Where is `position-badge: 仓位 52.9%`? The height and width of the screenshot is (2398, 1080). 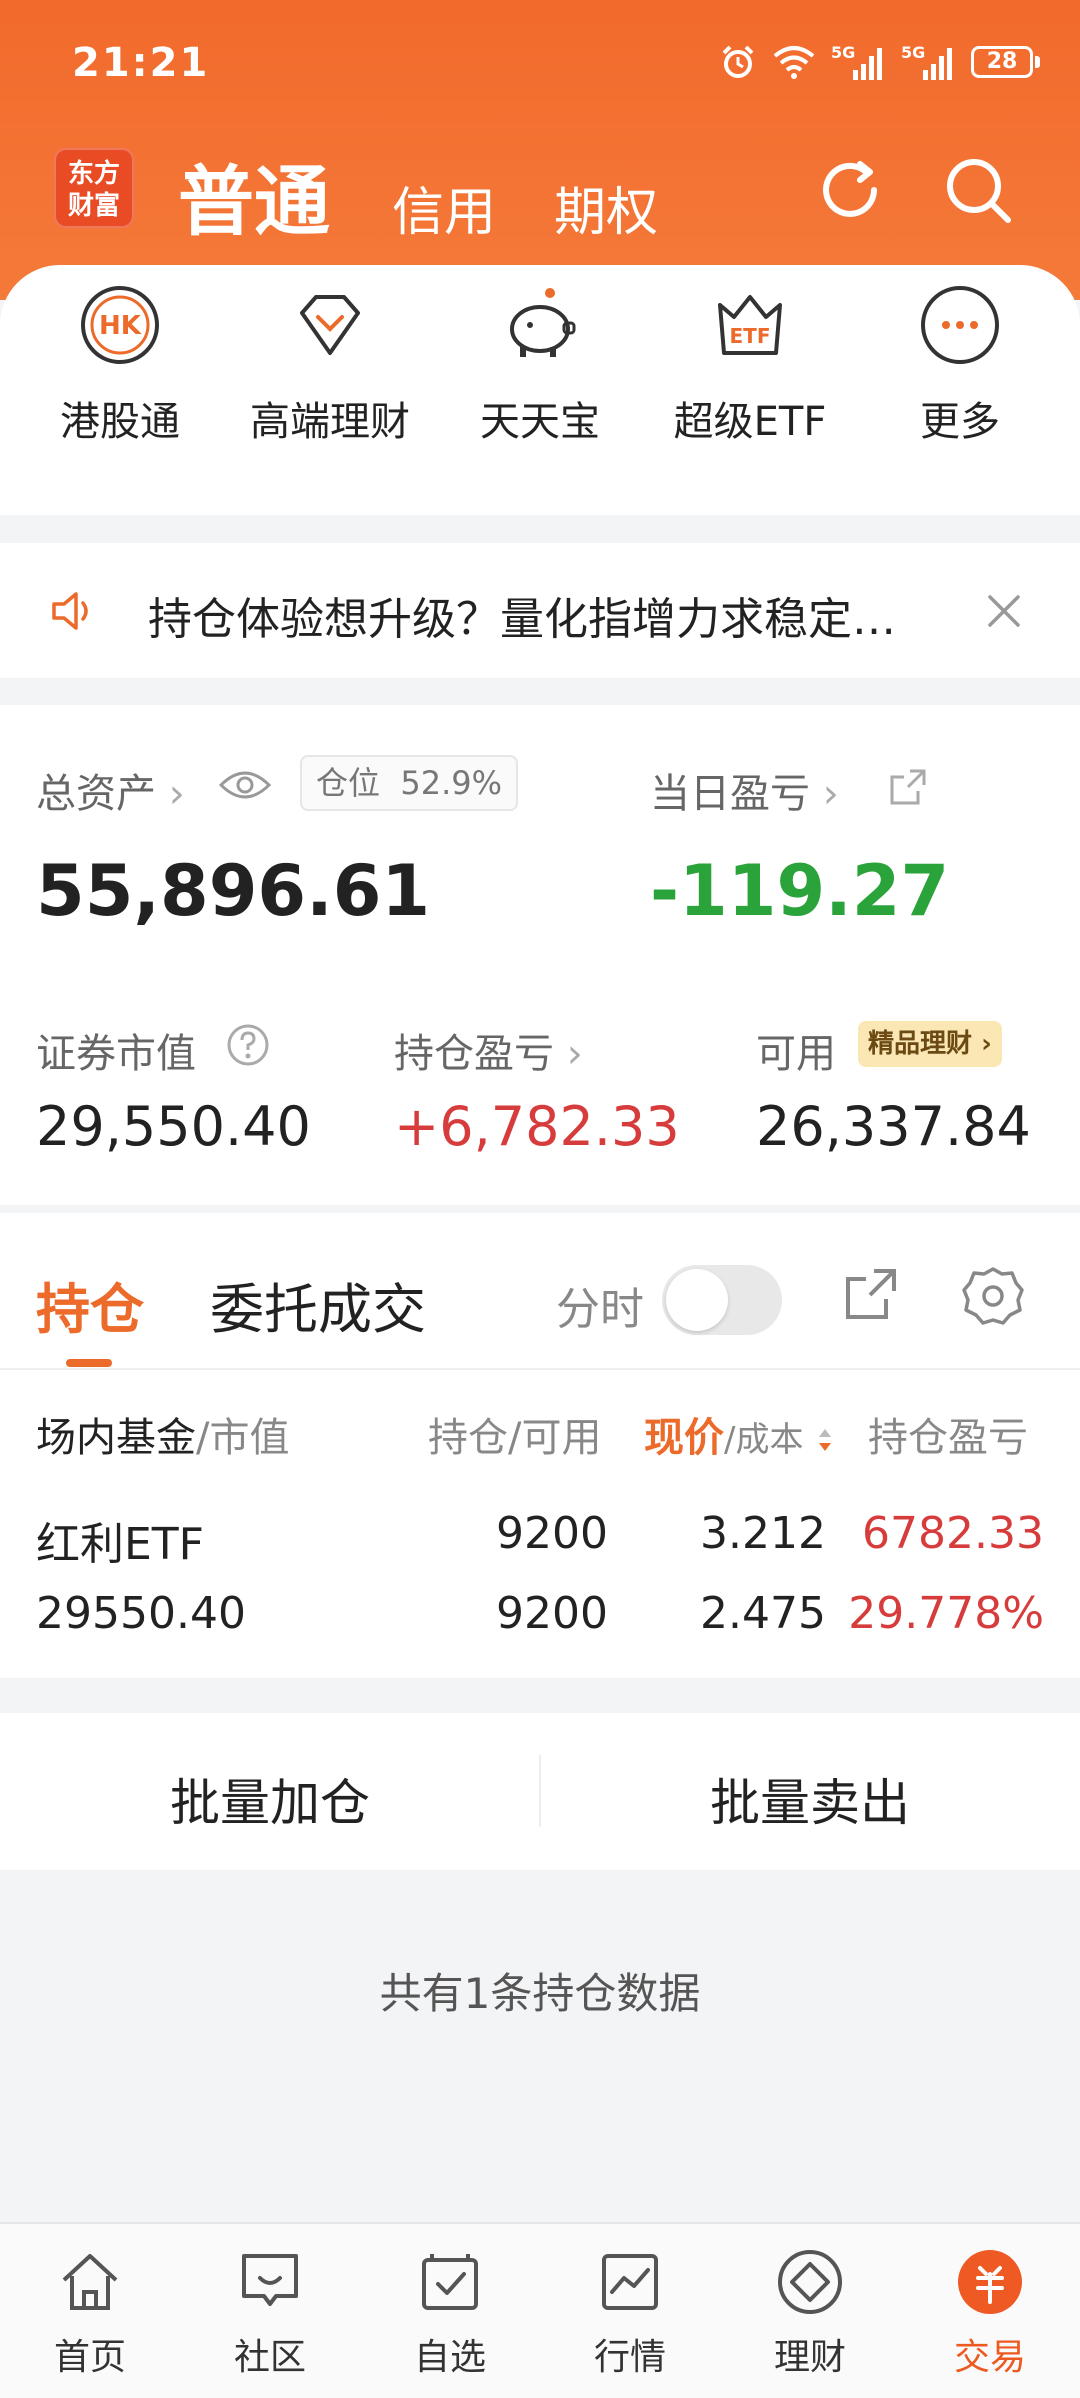 position-badge: 仓位 52.9% is located at coordinates (409, 783).